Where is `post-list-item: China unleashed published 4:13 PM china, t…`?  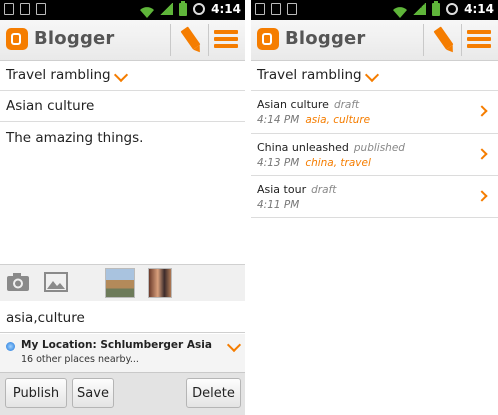
post-list-item: China unleashed published 4:13 PM china, t… is located at coordinates (374, 155).